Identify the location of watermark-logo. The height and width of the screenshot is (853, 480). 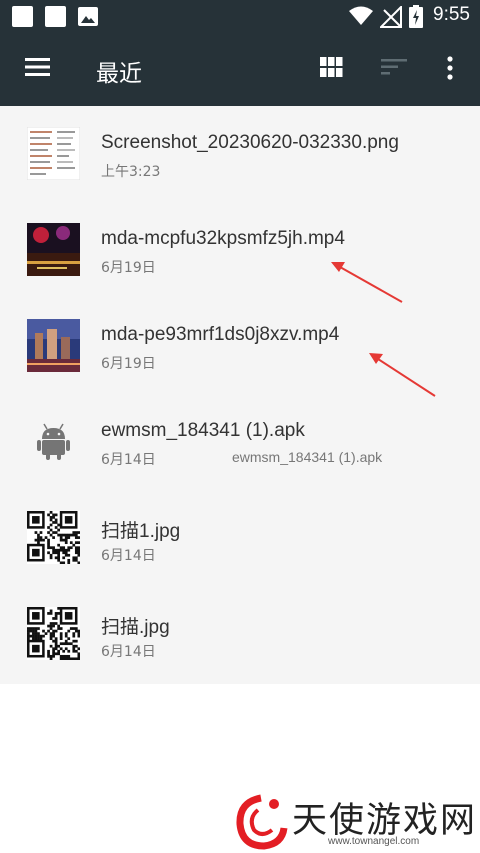
(262, 822).